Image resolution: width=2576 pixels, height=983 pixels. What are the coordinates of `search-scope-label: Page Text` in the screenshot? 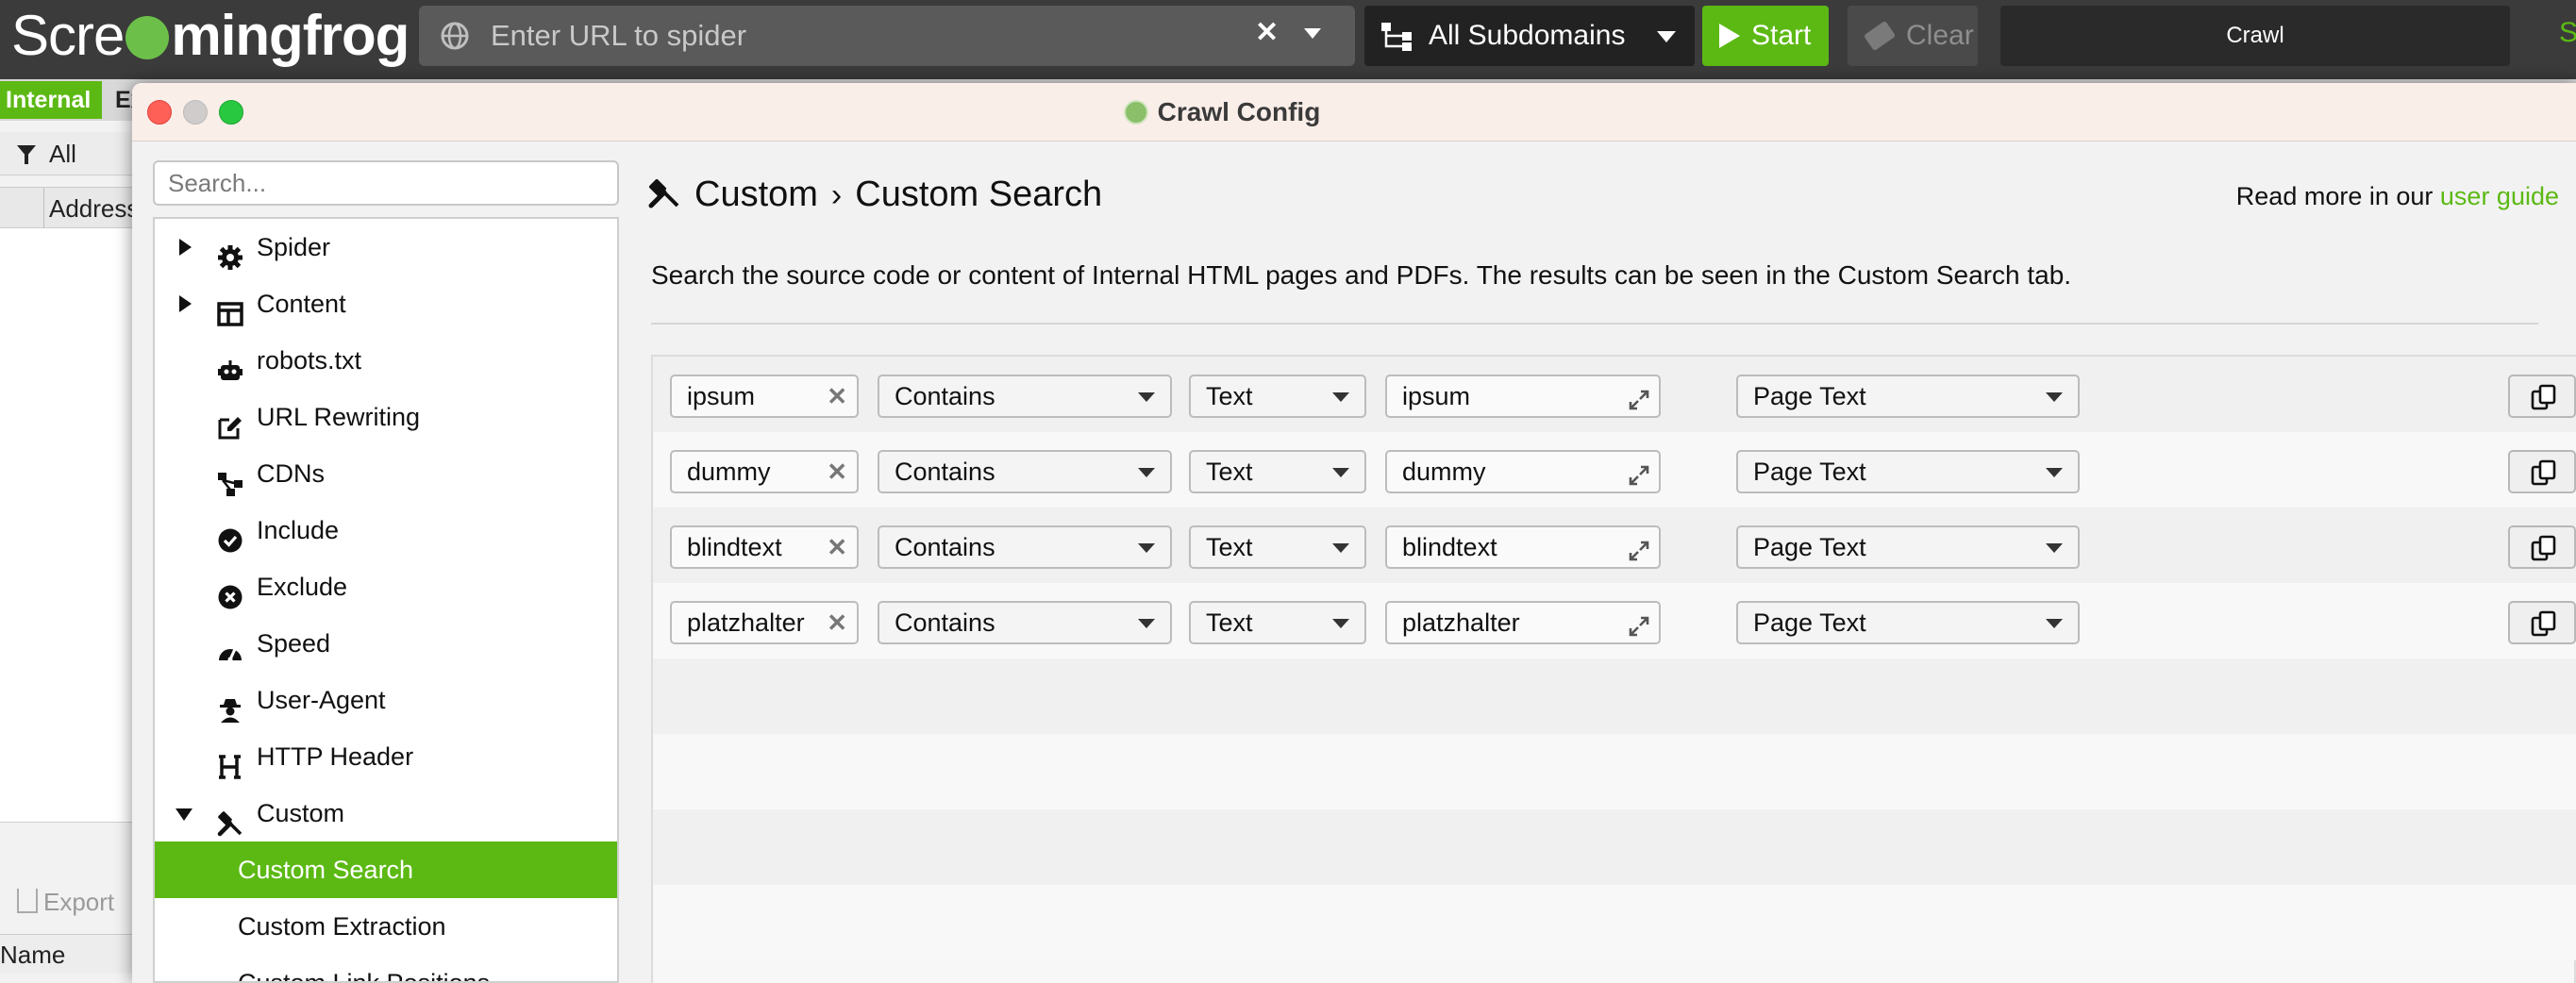 It's located at (1809, 396).